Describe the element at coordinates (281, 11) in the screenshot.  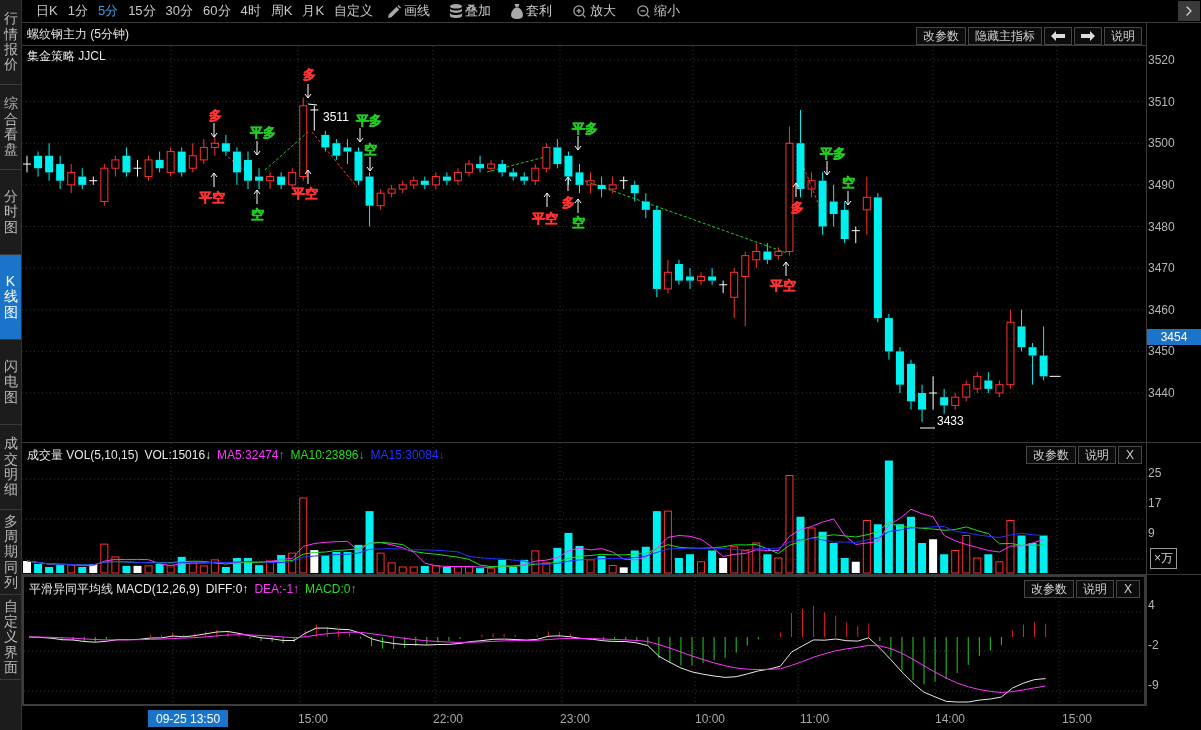
I see `period-tab: 周K` at that location.